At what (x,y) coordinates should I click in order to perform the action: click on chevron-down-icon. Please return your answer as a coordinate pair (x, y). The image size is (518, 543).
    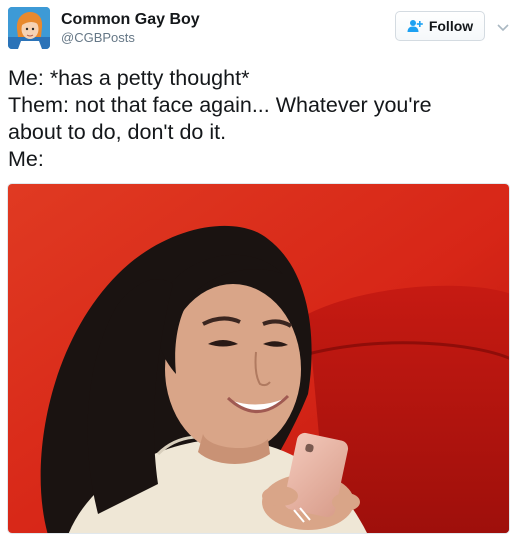
    Looking at the image, I should click on (503, 26).